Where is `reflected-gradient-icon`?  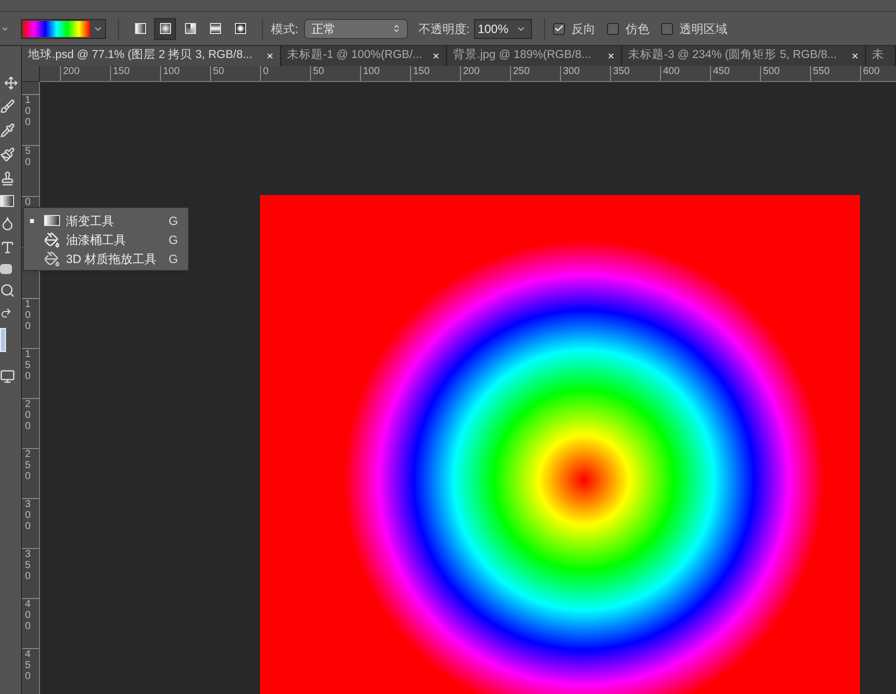
reflected-gradient-icon is located at coordinates (215, 28).